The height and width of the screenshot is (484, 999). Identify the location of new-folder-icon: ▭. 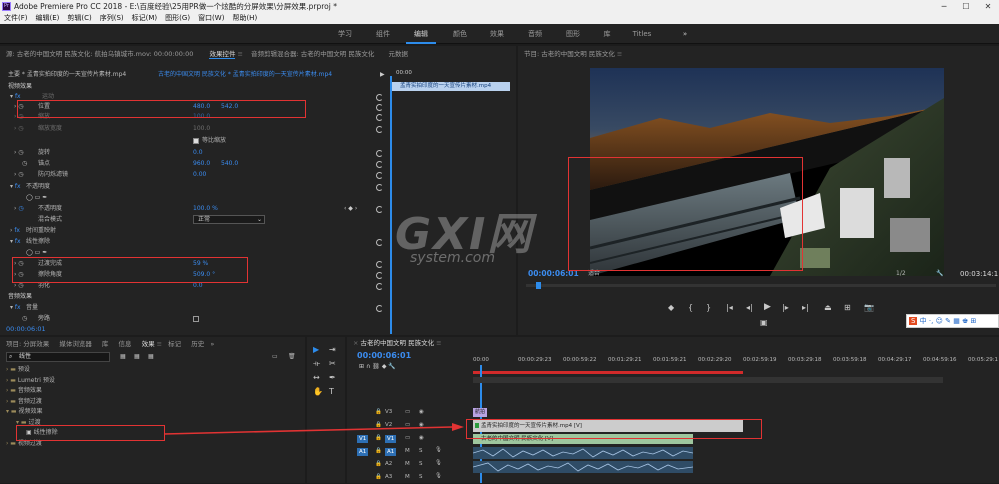
(275, 357).